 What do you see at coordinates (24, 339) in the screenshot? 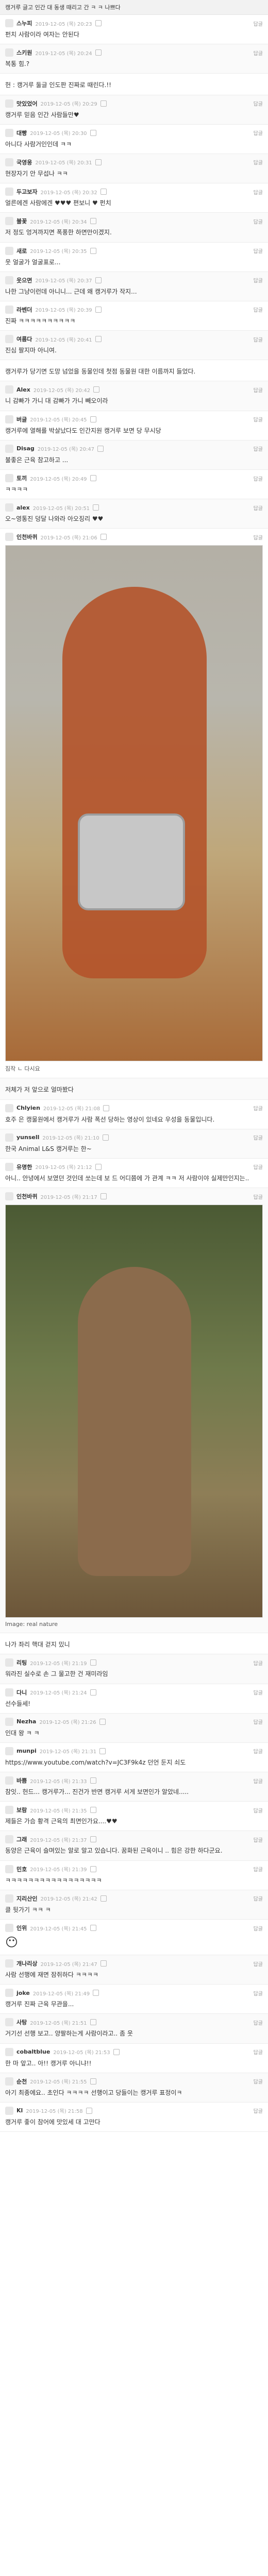
I see `nickname: 여름다` at bounding box center [24, 339].